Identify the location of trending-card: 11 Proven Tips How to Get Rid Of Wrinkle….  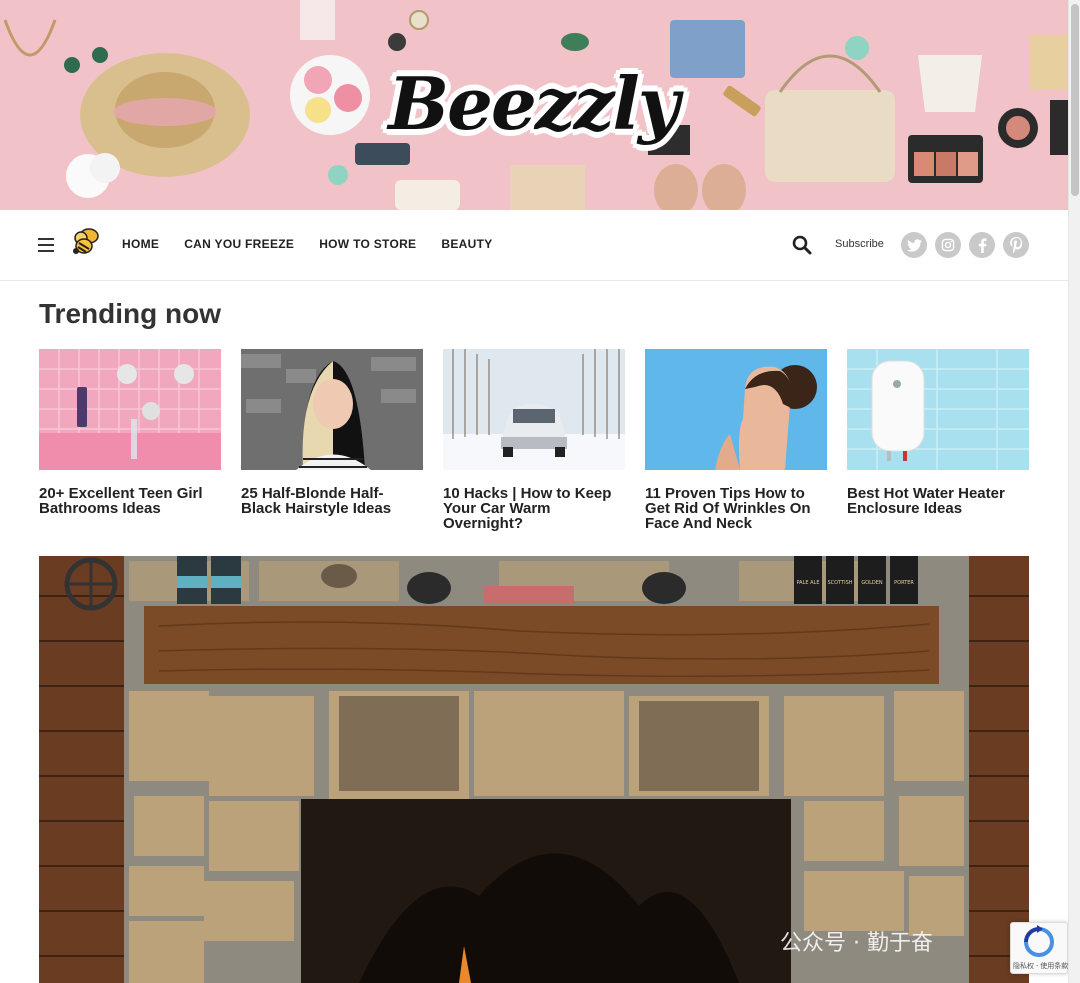
(736, 440).